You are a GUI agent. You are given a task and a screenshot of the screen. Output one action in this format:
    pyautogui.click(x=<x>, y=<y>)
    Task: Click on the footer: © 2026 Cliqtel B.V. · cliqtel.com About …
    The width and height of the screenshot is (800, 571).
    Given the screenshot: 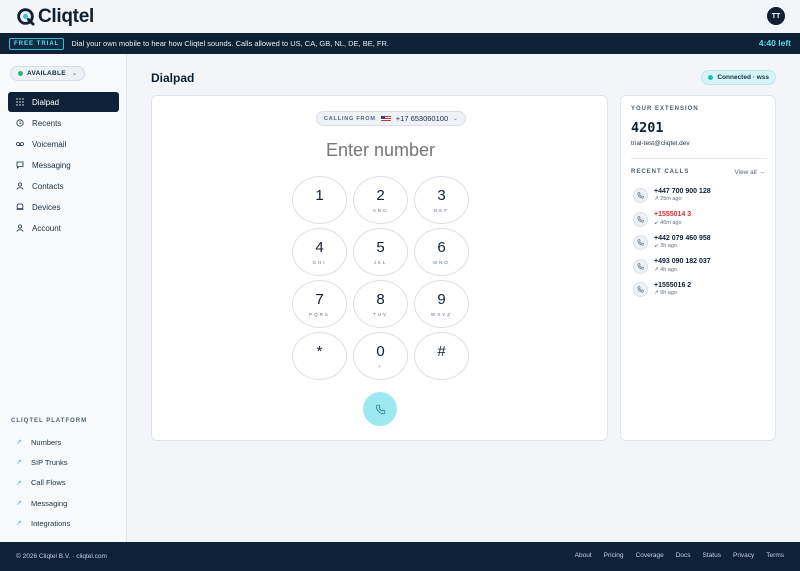 What is the action you would take?
    pyautogui.click(x=400, y=556)
    